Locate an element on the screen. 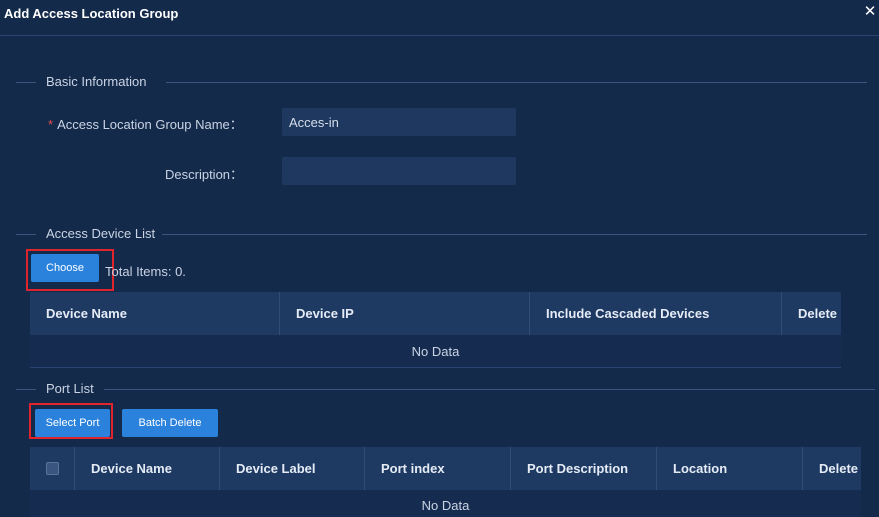  column-include-cascaded: Include Cascaded Devices is located at coordinates (656, 313).